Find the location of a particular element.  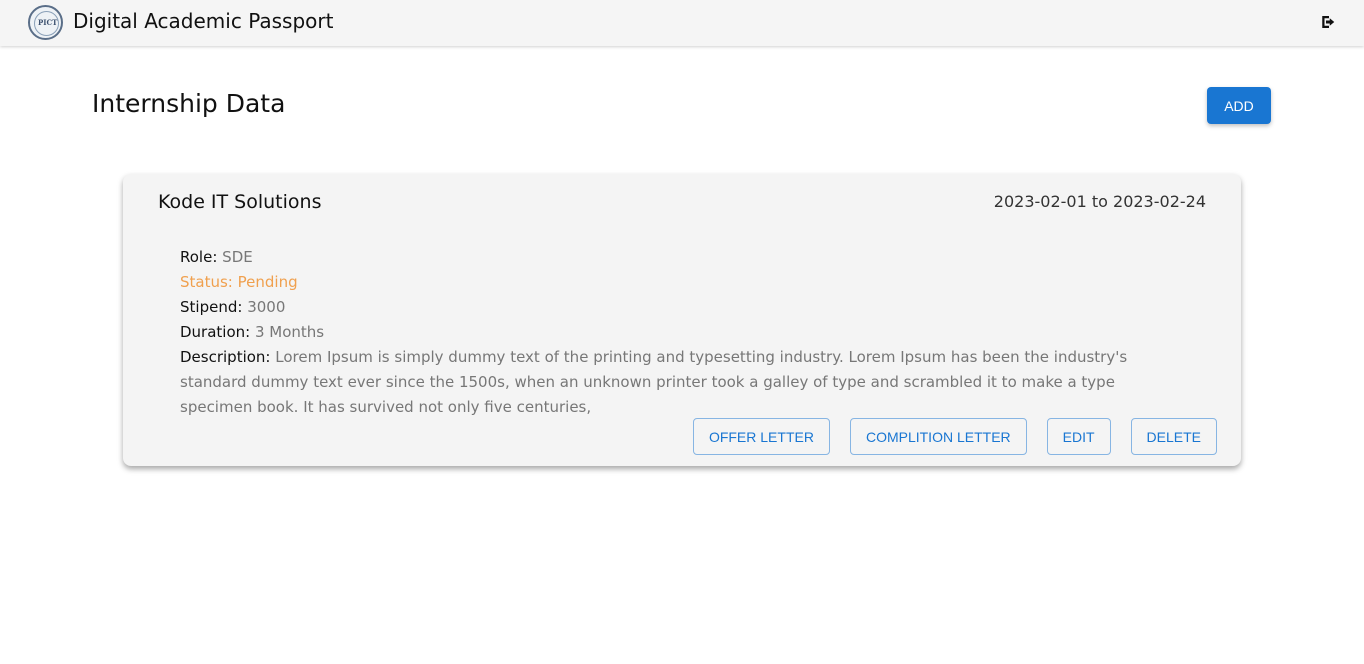

logout-icon is located at coordinates (1329, 22).